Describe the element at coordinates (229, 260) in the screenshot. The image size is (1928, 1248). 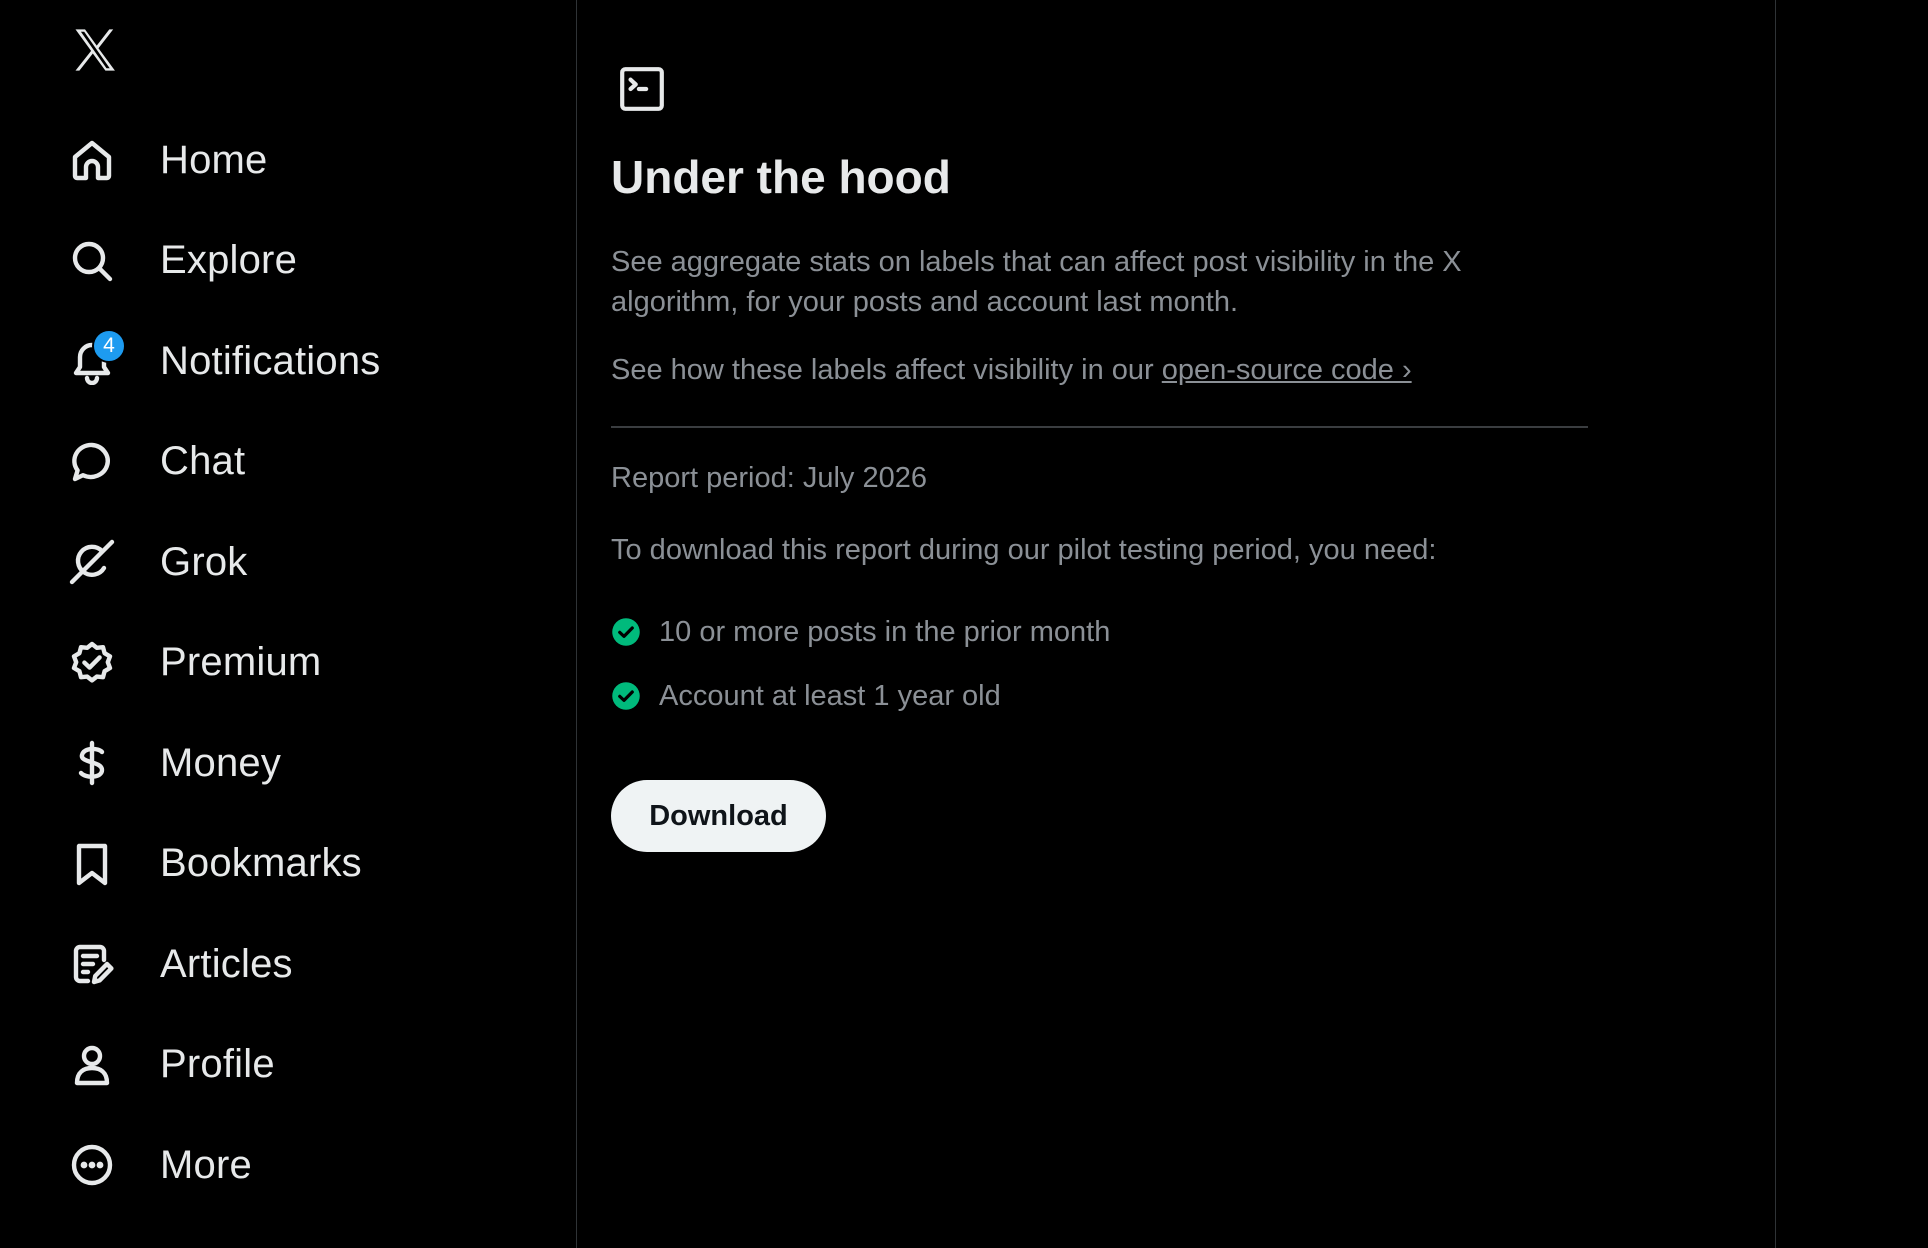
I see `sidebar-item-label: Explore` at that location.